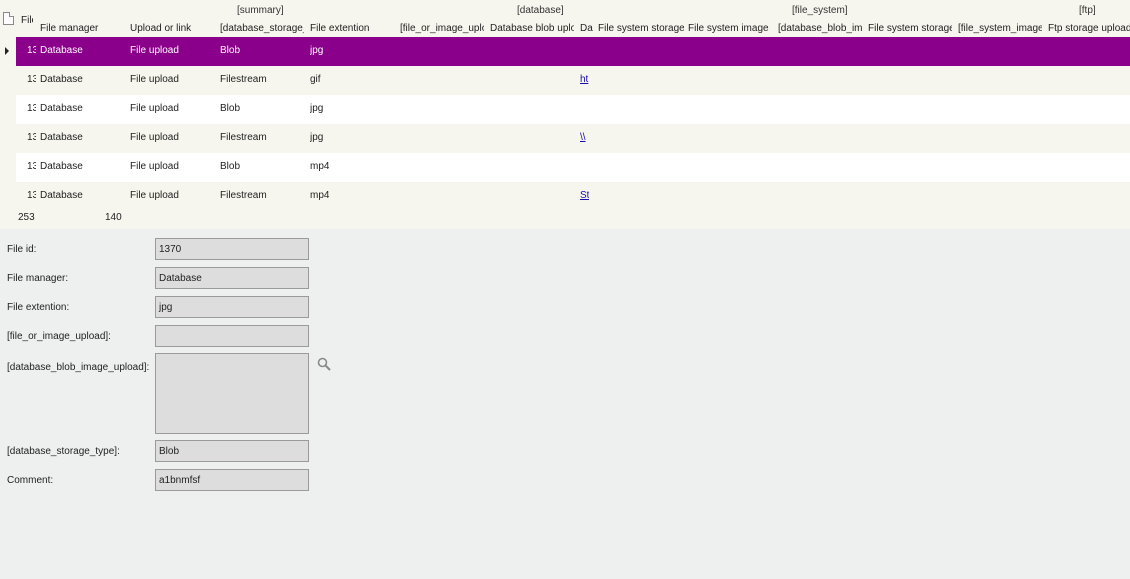 This screenshot has height=579, width=1130. I want to click on band-file-system: [file_system], so click(820, 10).